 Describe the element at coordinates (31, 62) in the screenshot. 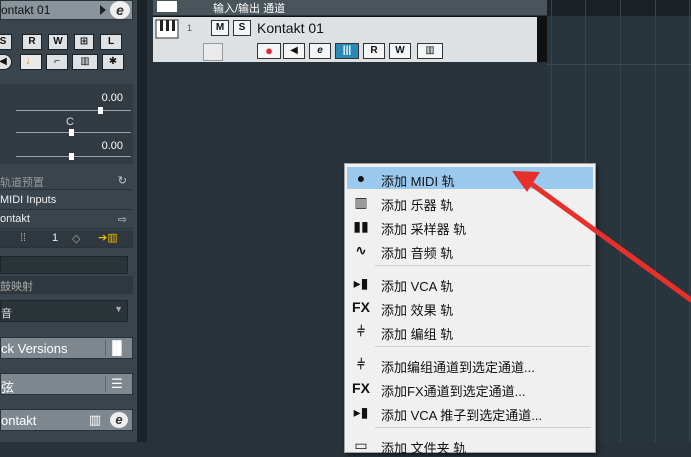

I see `note-icon: ♩` at that location.